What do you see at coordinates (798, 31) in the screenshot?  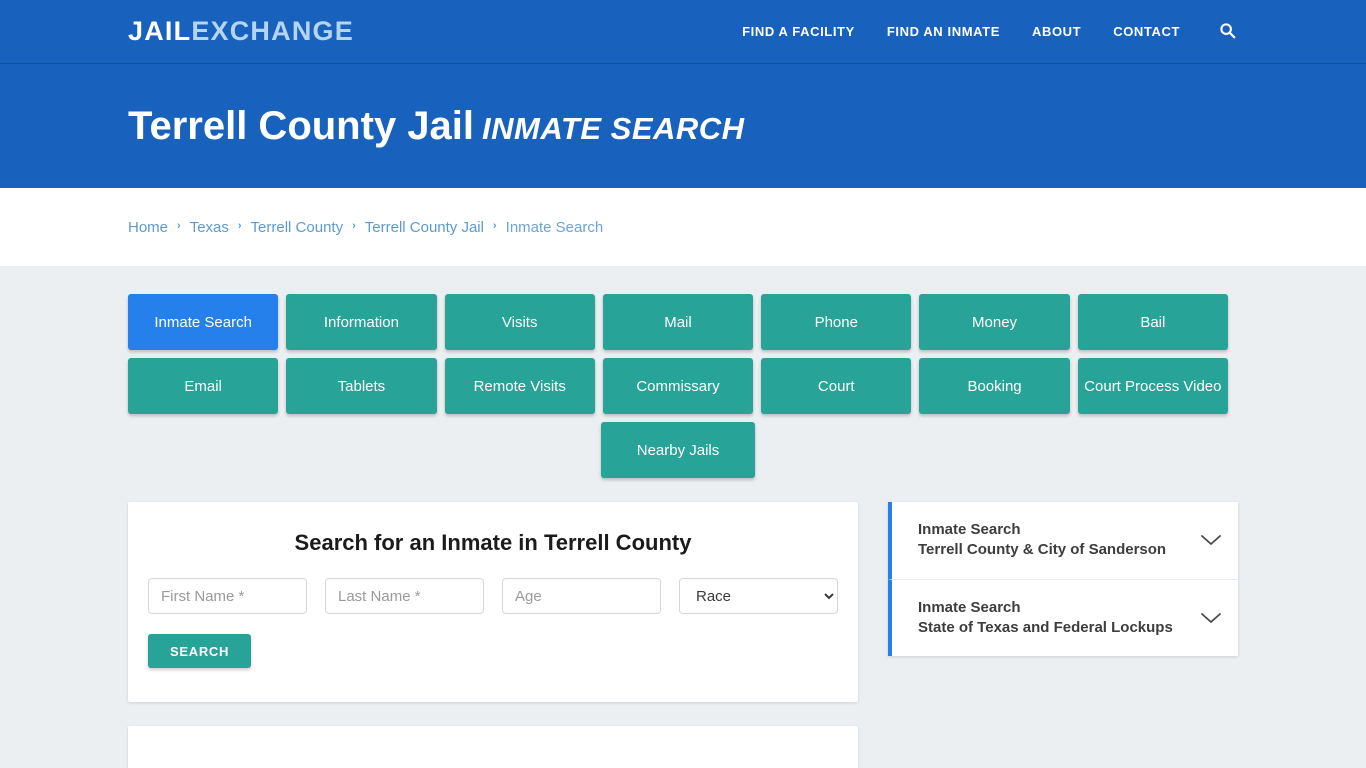 I see `nav-item-find-a-facility: FIND A FACILITY` at bounding box center [798, 31].